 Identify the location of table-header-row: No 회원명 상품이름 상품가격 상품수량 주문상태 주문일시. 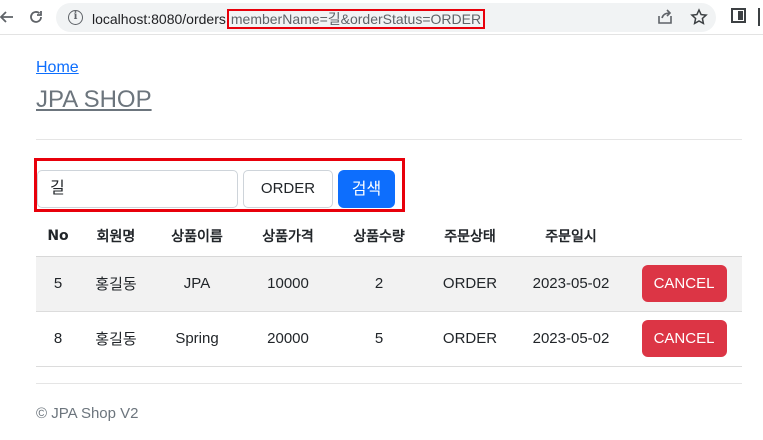
(389, 236).